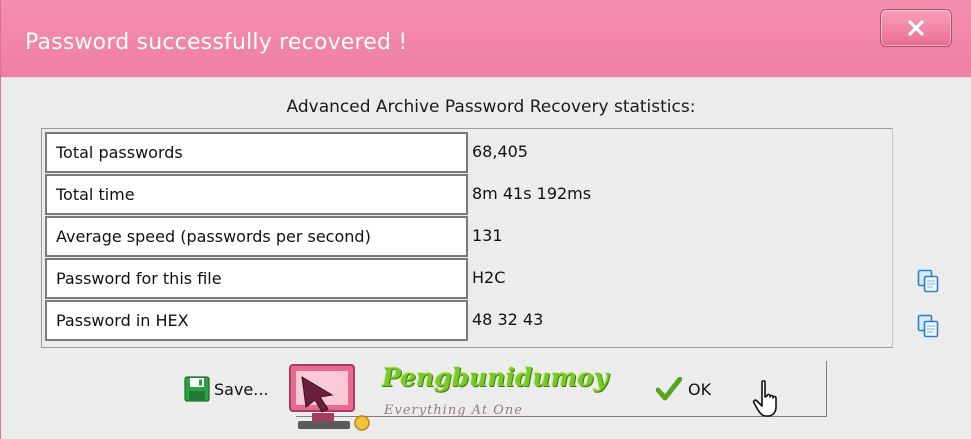 This screenshot has width=971, height=439. I want to click on table-row: Password for this file H2C, so click(469, 279).